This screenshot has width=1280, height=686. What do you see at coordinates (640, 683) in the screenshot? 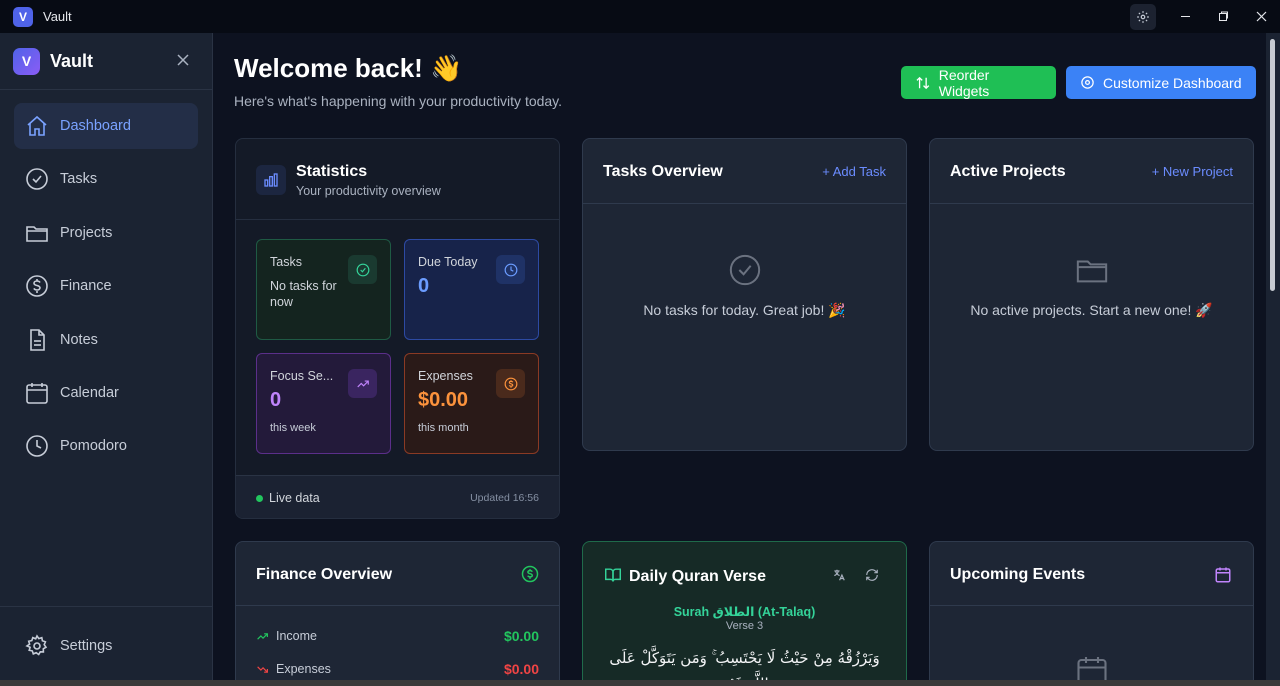
I see `window-bottom-edge` at bounding box center [640, 683].